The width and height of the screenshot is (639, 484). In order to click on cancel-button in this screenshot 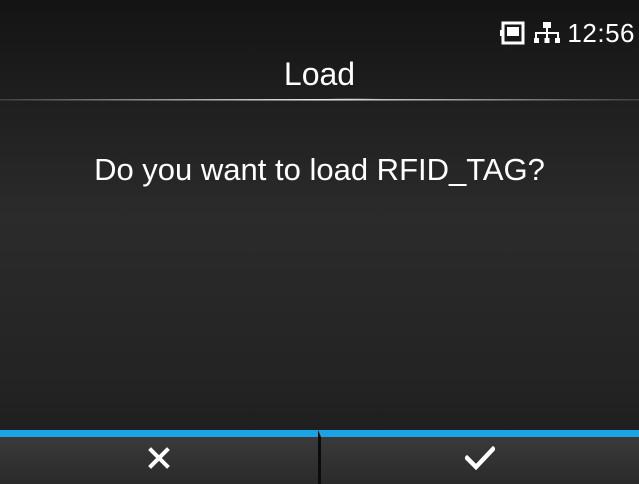, I will do `click(159, 457)`.